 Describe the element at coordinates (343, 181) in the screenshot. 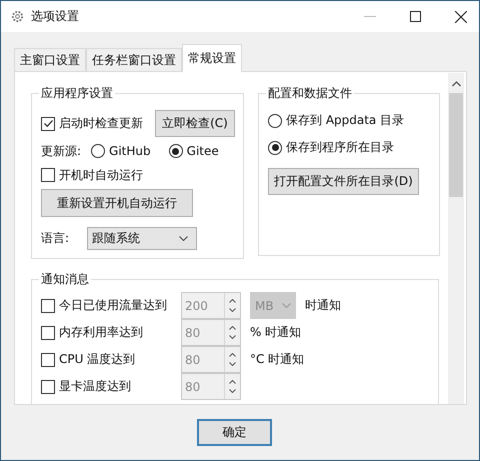

I see `open-folder-button: 打开配置文件所在目录(D)` at that location.